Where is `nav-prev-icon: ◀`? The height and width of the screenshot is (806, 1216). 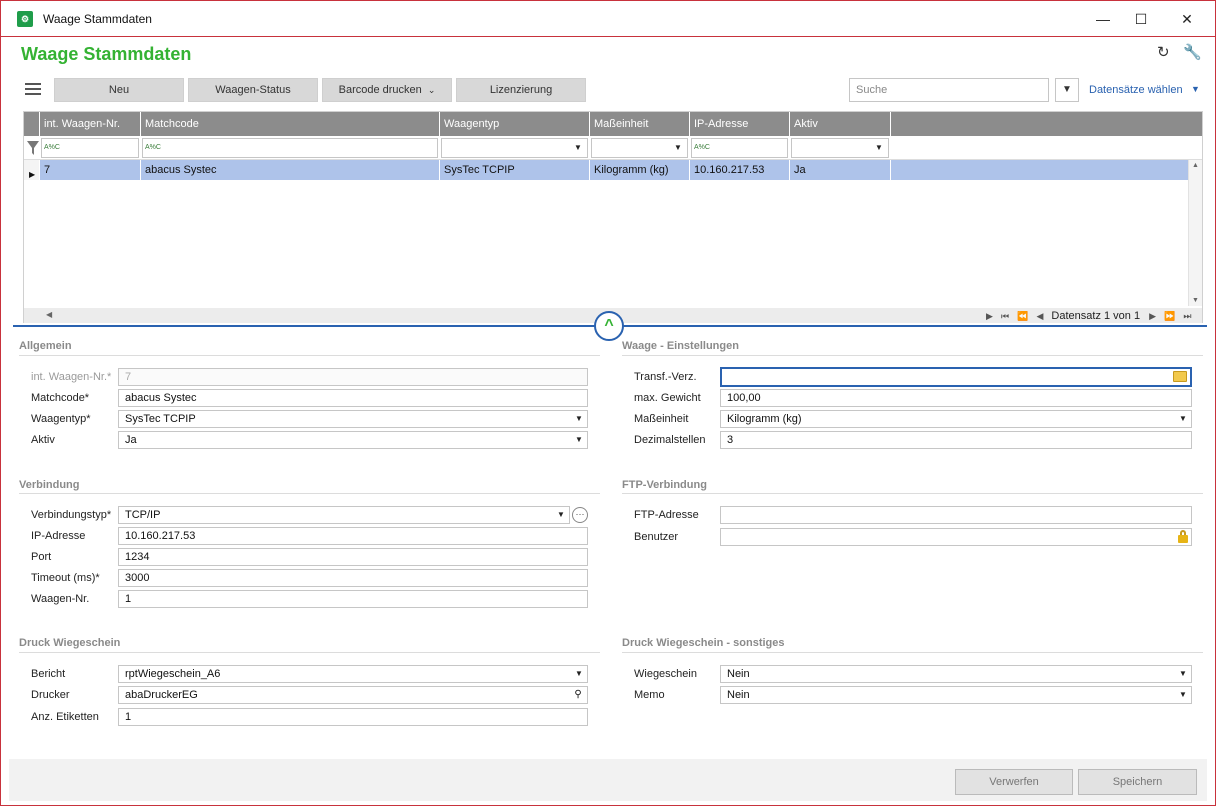 nav-prev-icon: ◀ is located at coordinates (1039, 316).